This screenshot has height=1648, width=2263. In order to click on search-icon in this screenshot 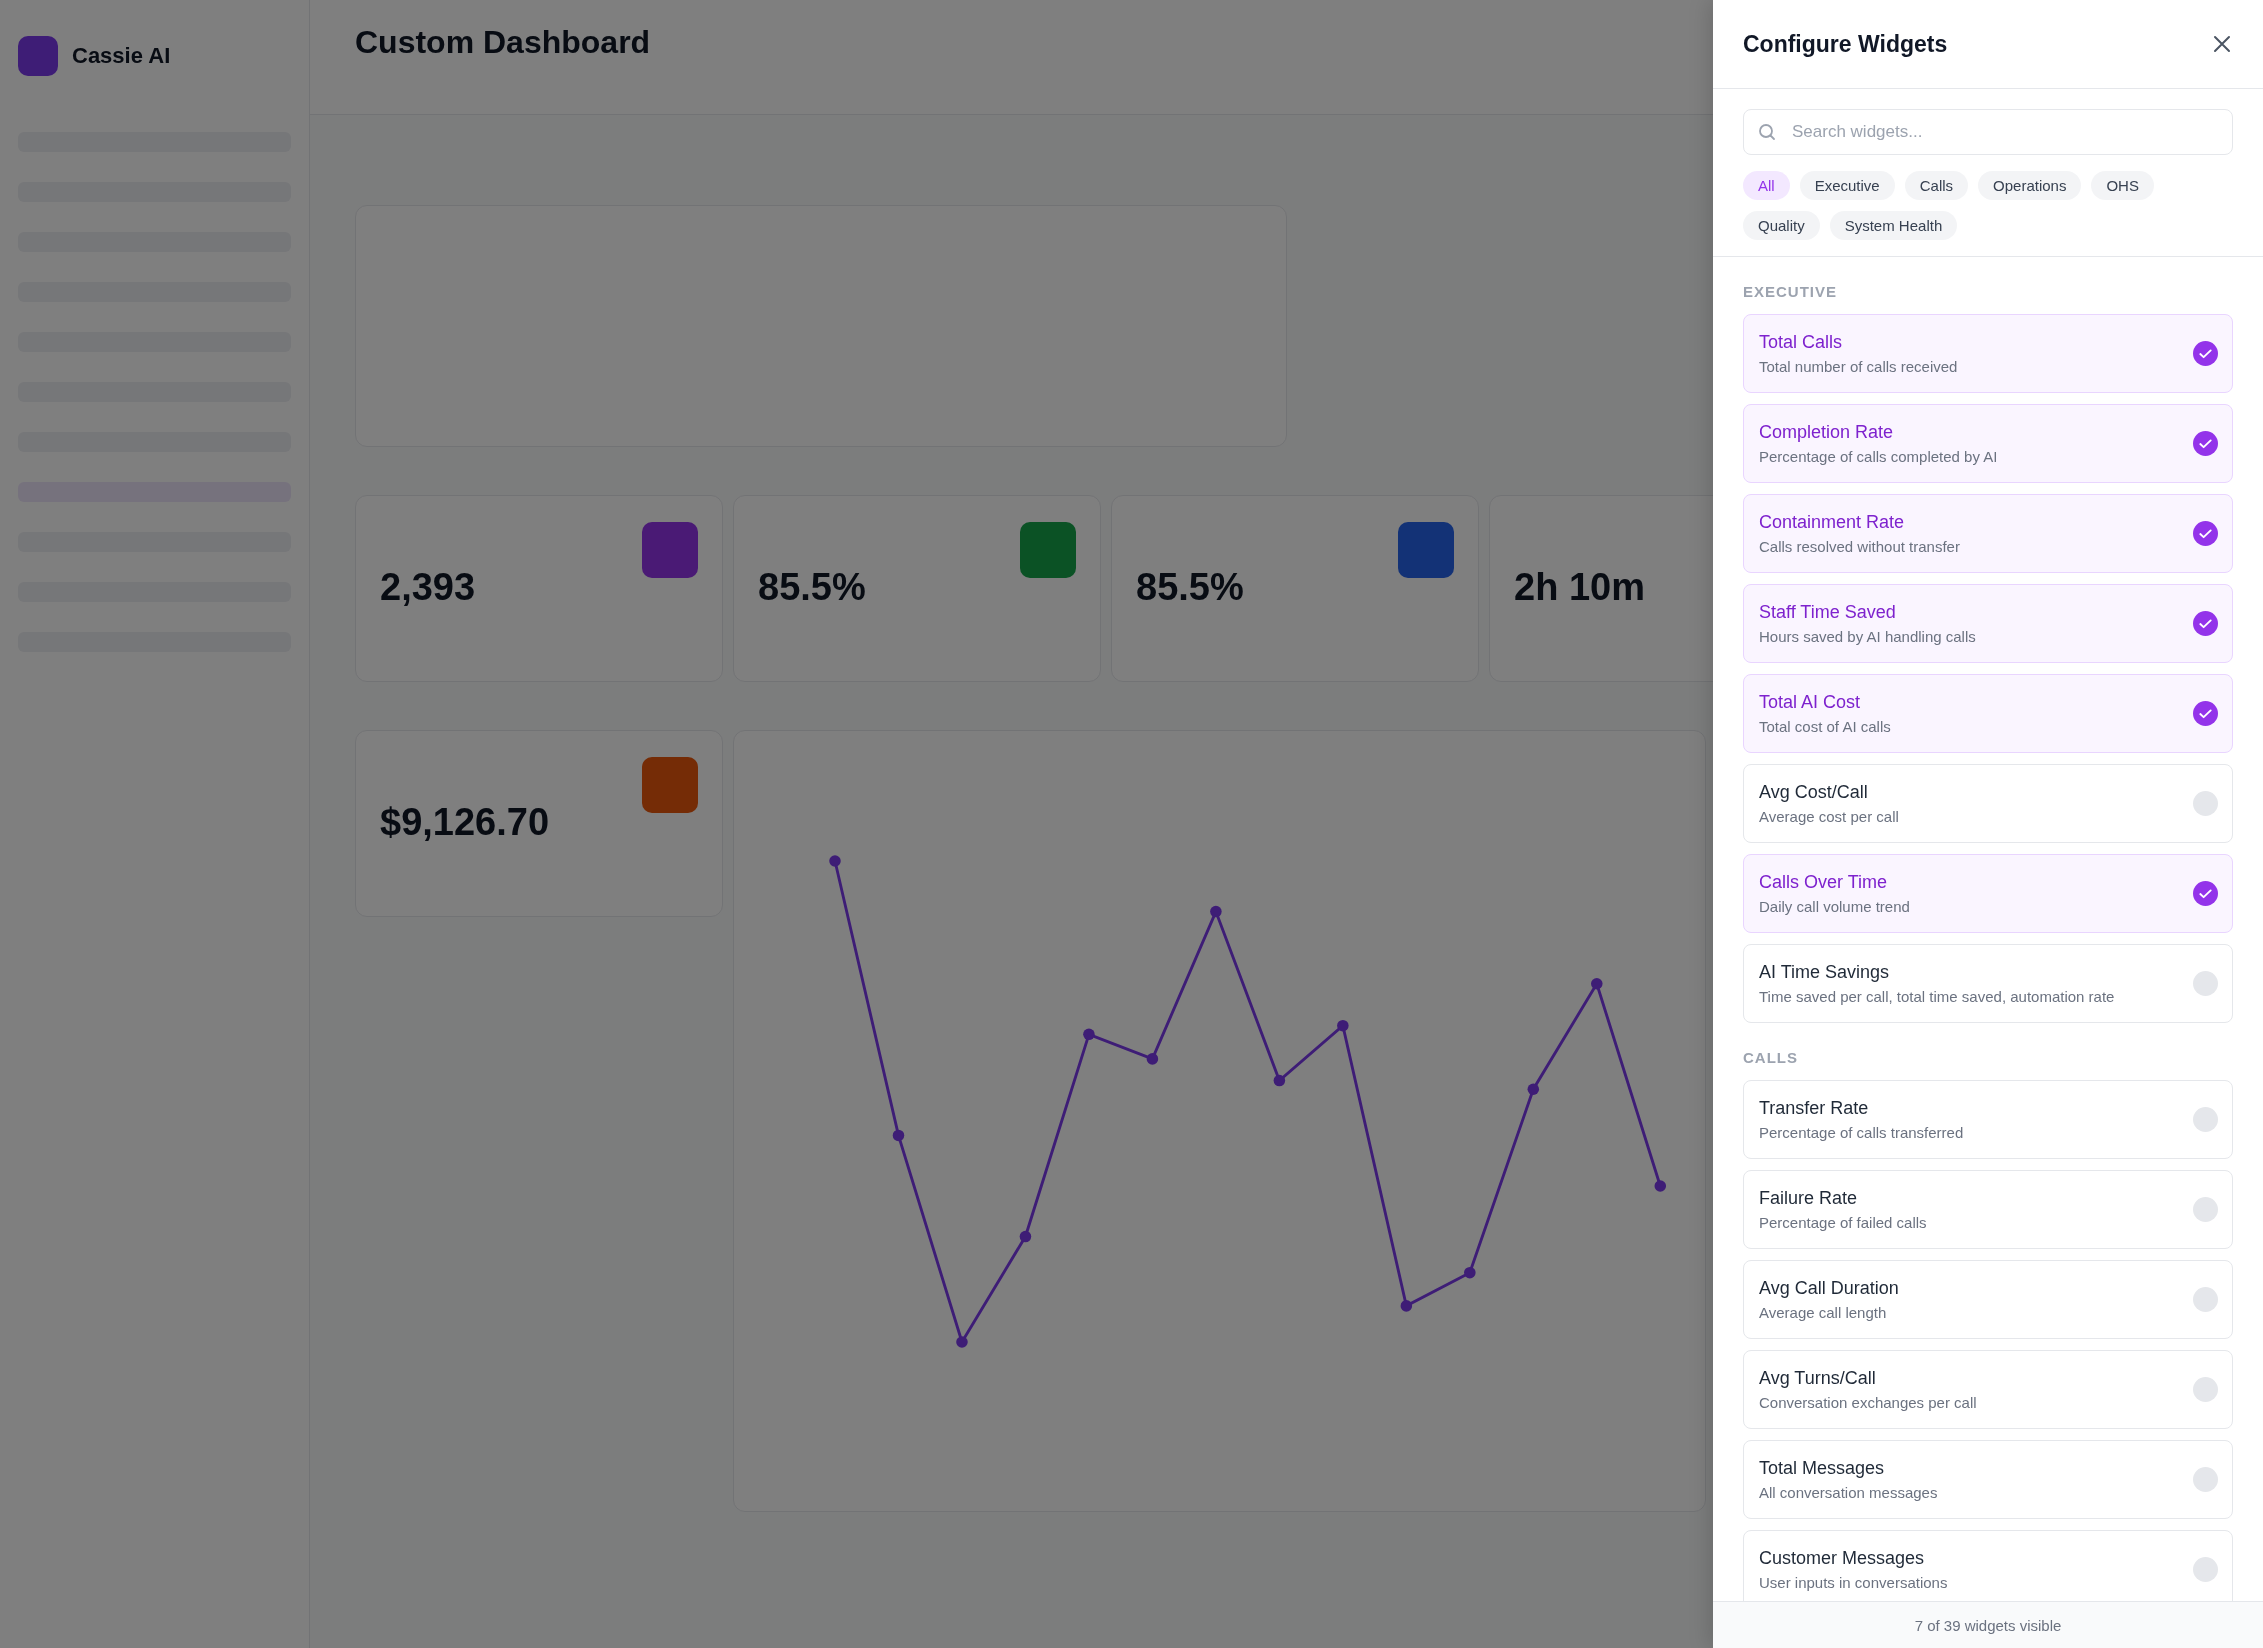, I will do `click(1767, 132)`.